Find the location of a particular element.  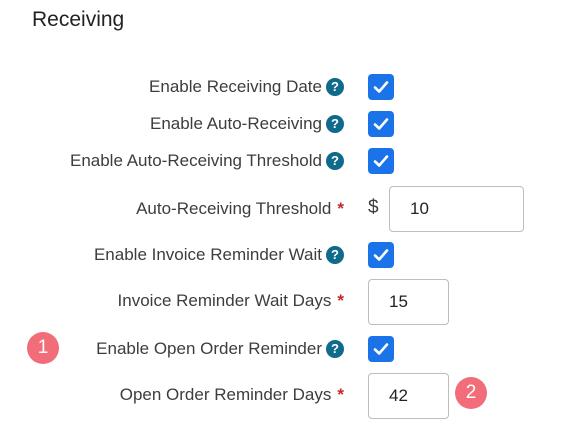

enable-open-order-reminder-checkbox is located at coordinates (381, 349).